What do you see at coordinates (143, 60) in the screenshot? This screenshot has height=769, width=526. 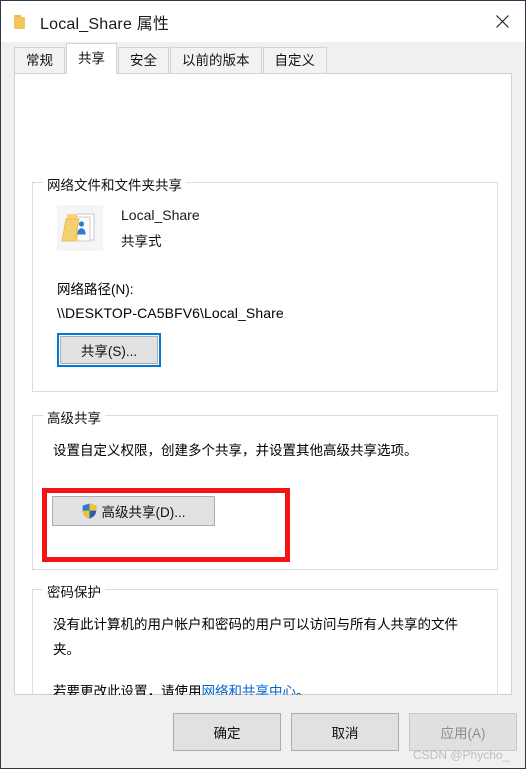 I see `tab-security: 安全` at bounding box center [143, 60].